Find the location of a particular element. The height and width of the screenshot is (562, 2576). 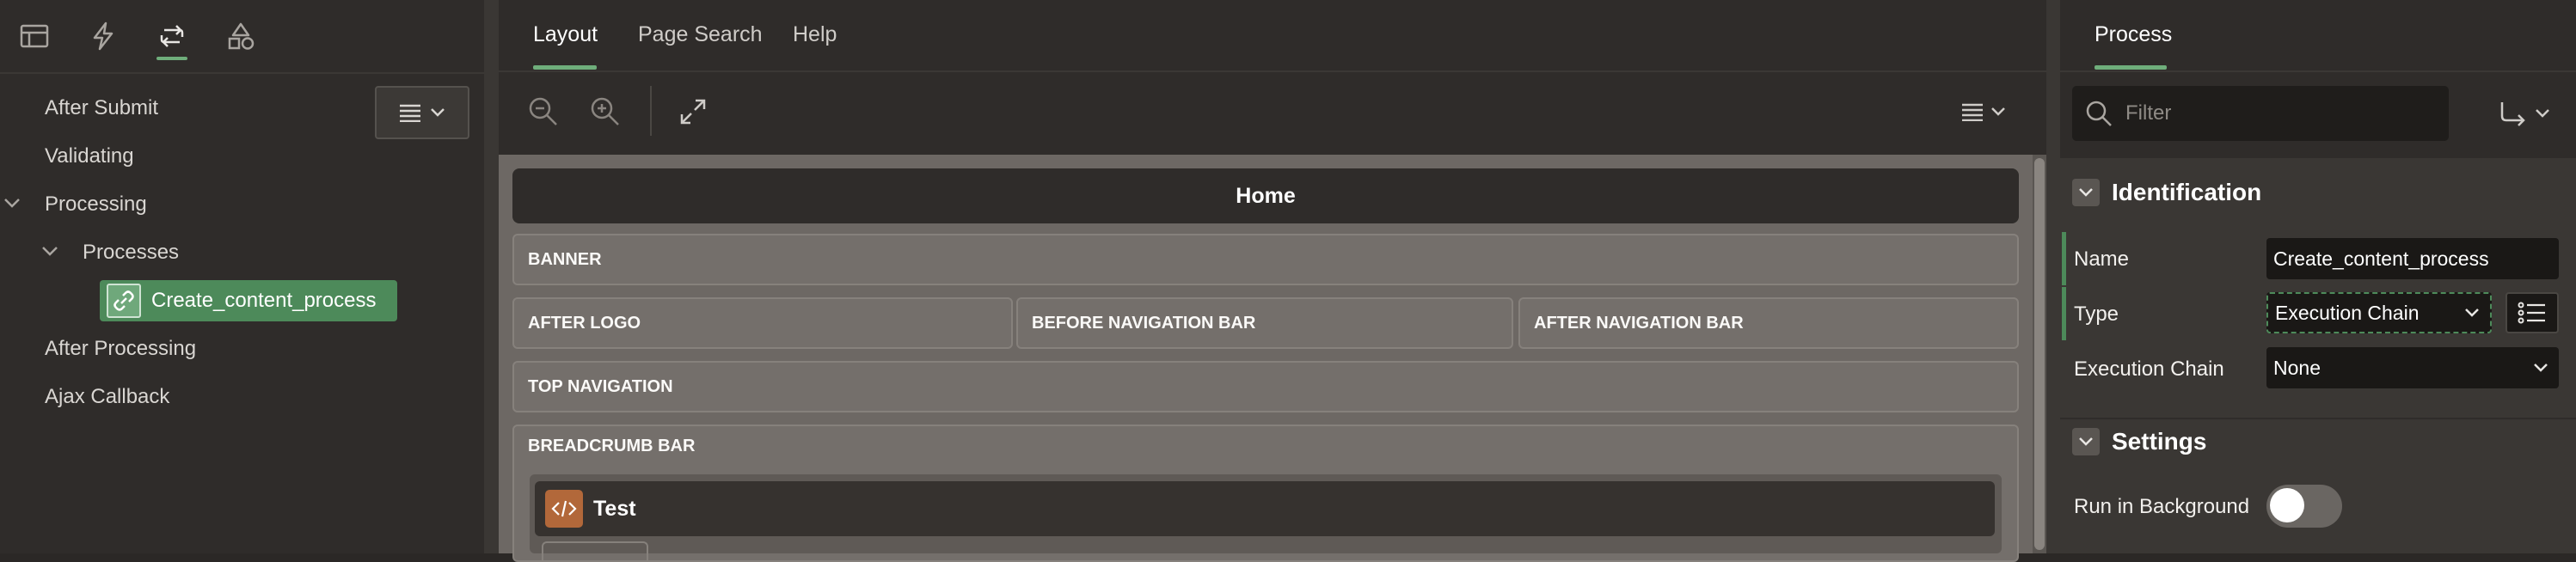

zoom-in-button is located at coordinates (605, 112).